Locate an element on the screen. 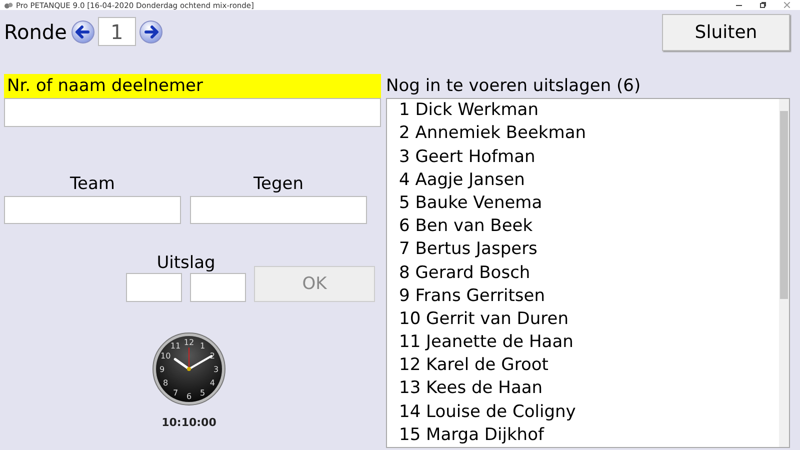 This screenshot has width=800, height=450. restore-icon is located at coordinates (763, 5).